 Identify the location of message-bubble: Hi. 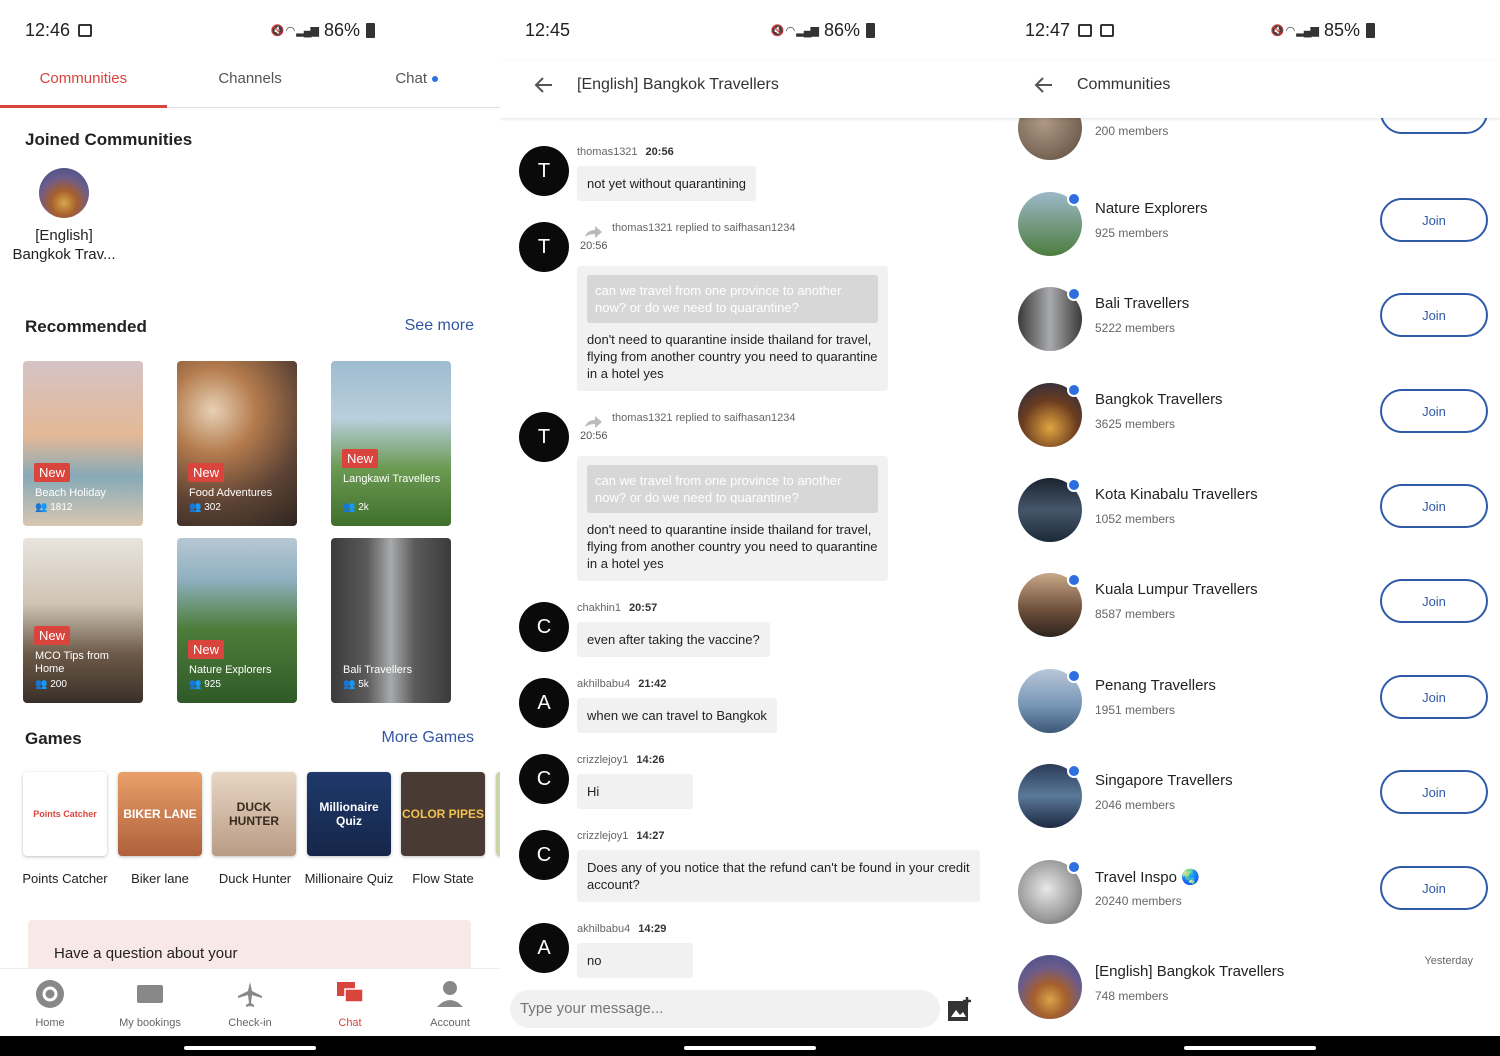
(635, 791).